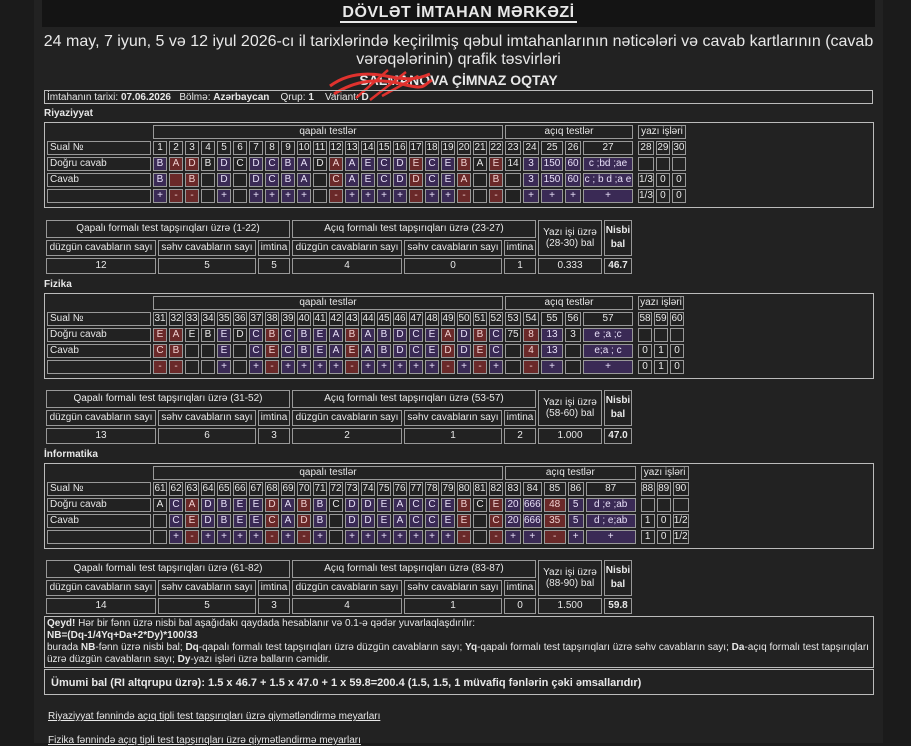 This screenshot has height=746, width=911. I want to click on question-number: 48, so click(432, 319).